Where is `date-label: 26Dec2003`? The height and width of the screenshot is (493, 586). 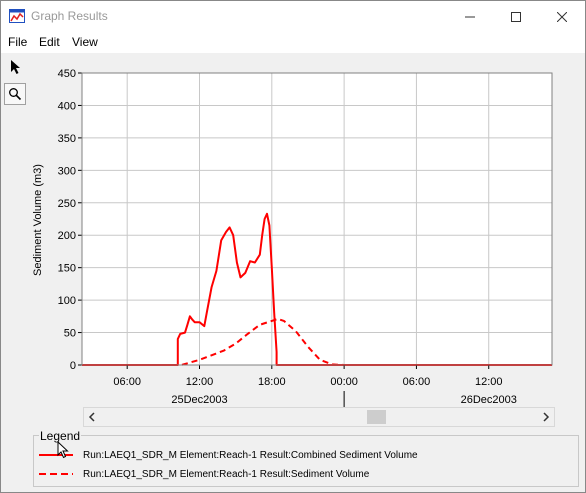 date-label: 26Dec2003 is located at coordinates (489, 400).